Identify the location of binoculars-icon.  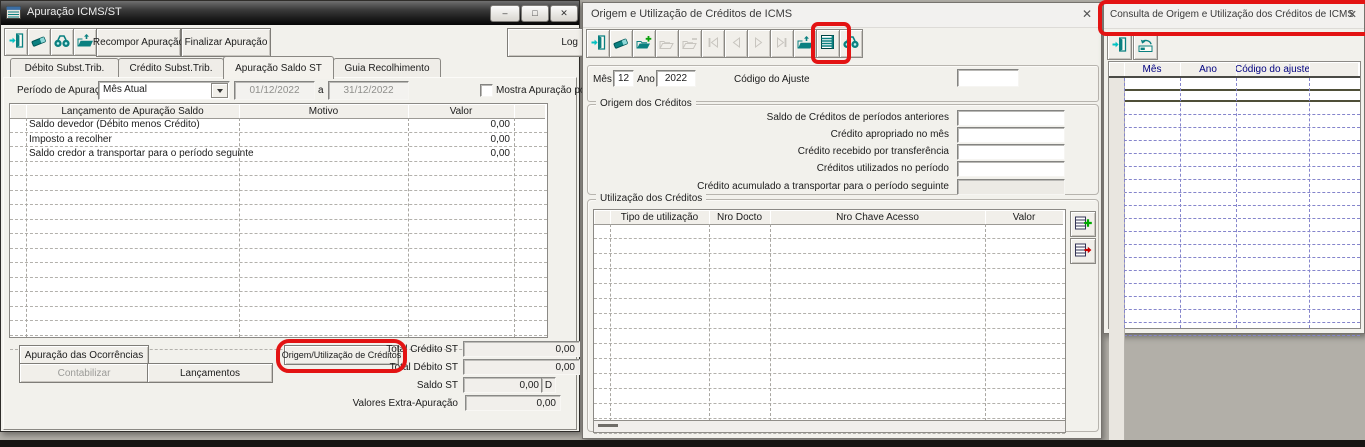
(851, 43).